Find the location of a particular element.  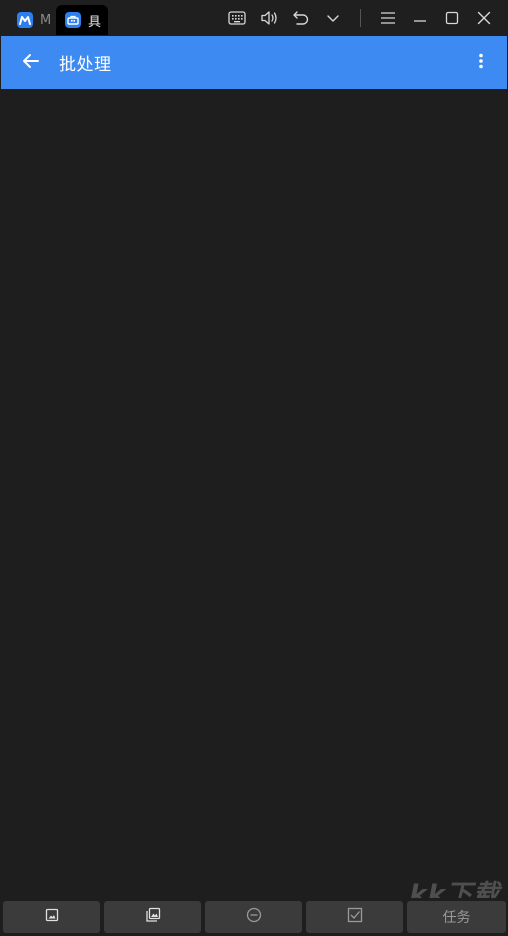

undo-button is located at coordinates (301, 18).